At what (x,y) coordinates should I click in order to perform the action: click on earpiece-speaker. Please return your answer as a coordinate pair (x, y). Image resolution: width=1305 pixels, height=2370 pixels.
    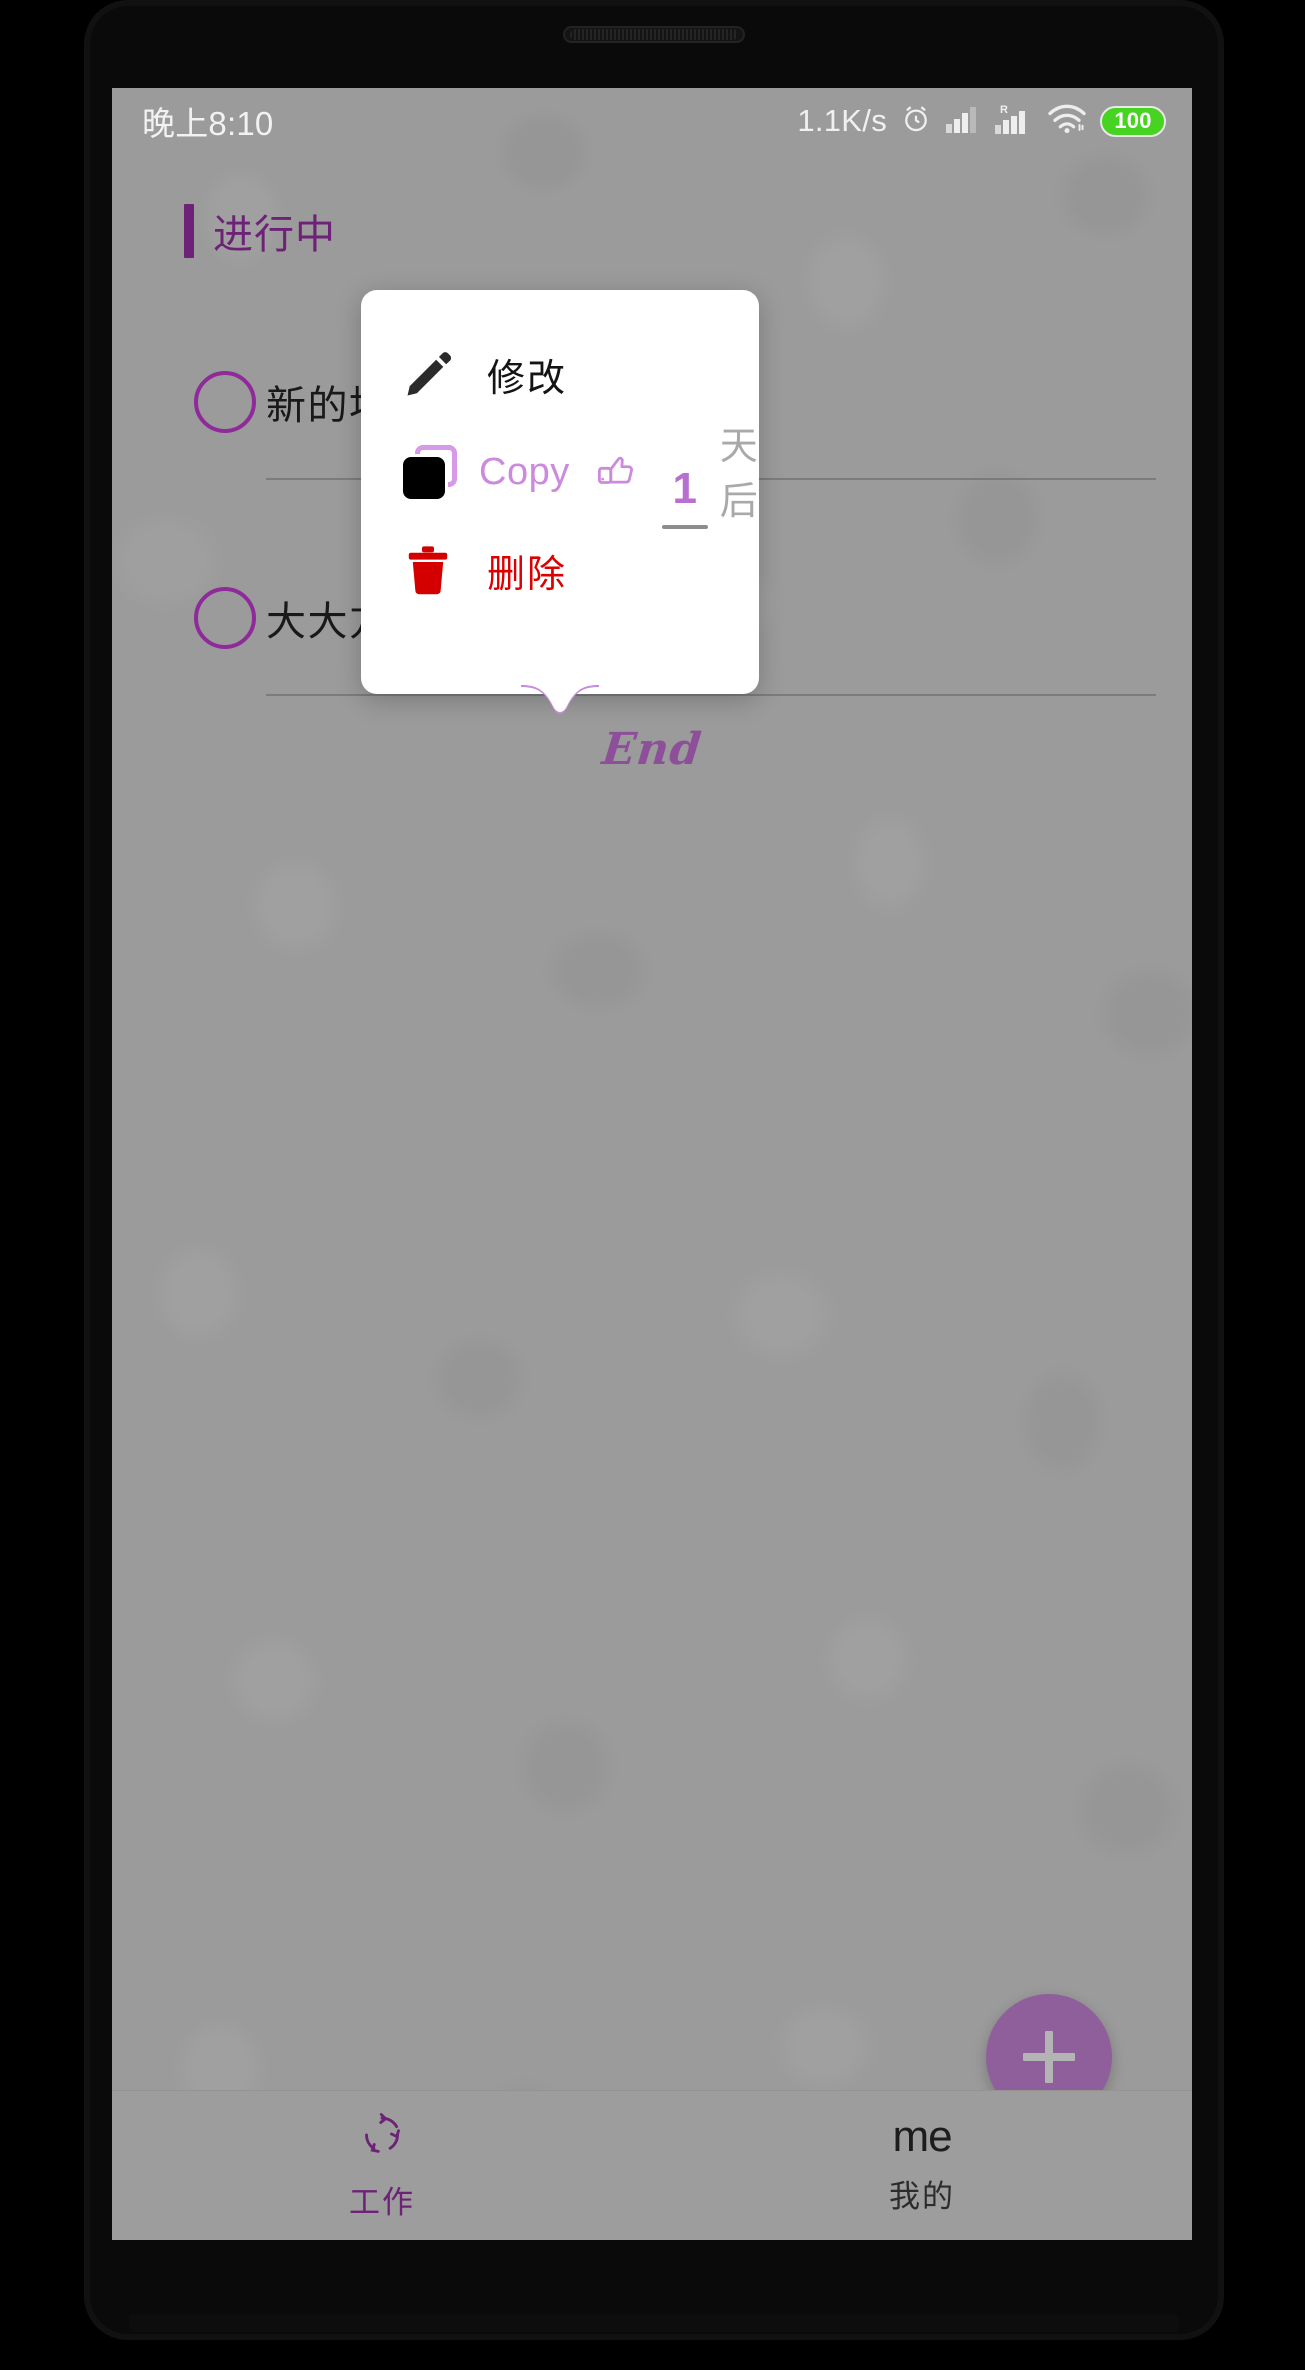
    Looking at the image, I should click on (654, 34).